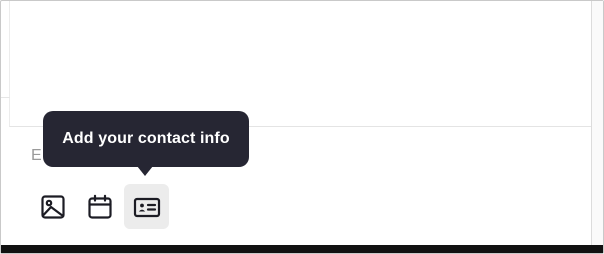  I want to click on divider, so click(5, 97).